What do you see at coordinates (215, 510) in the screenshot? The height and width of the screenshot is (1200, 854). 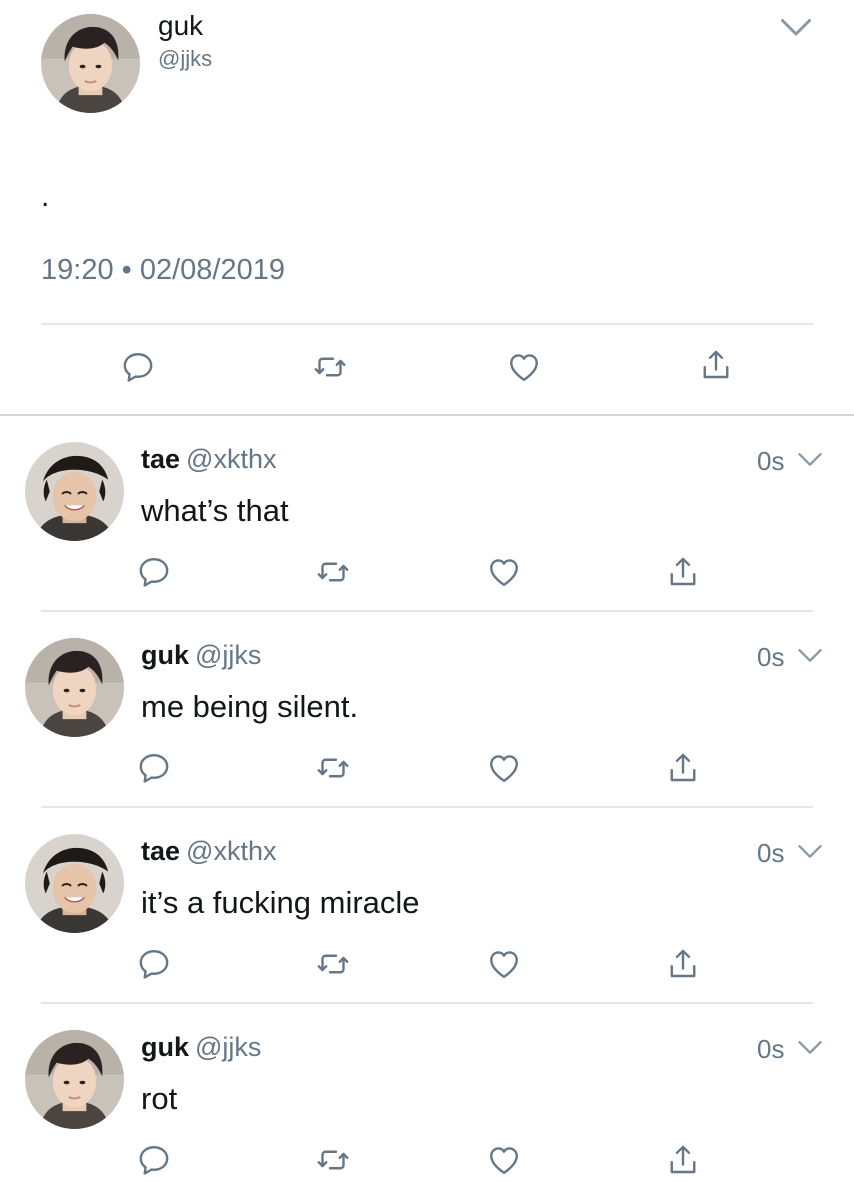 I see `reply-text: what’s that` at bounding box center [215, 510].